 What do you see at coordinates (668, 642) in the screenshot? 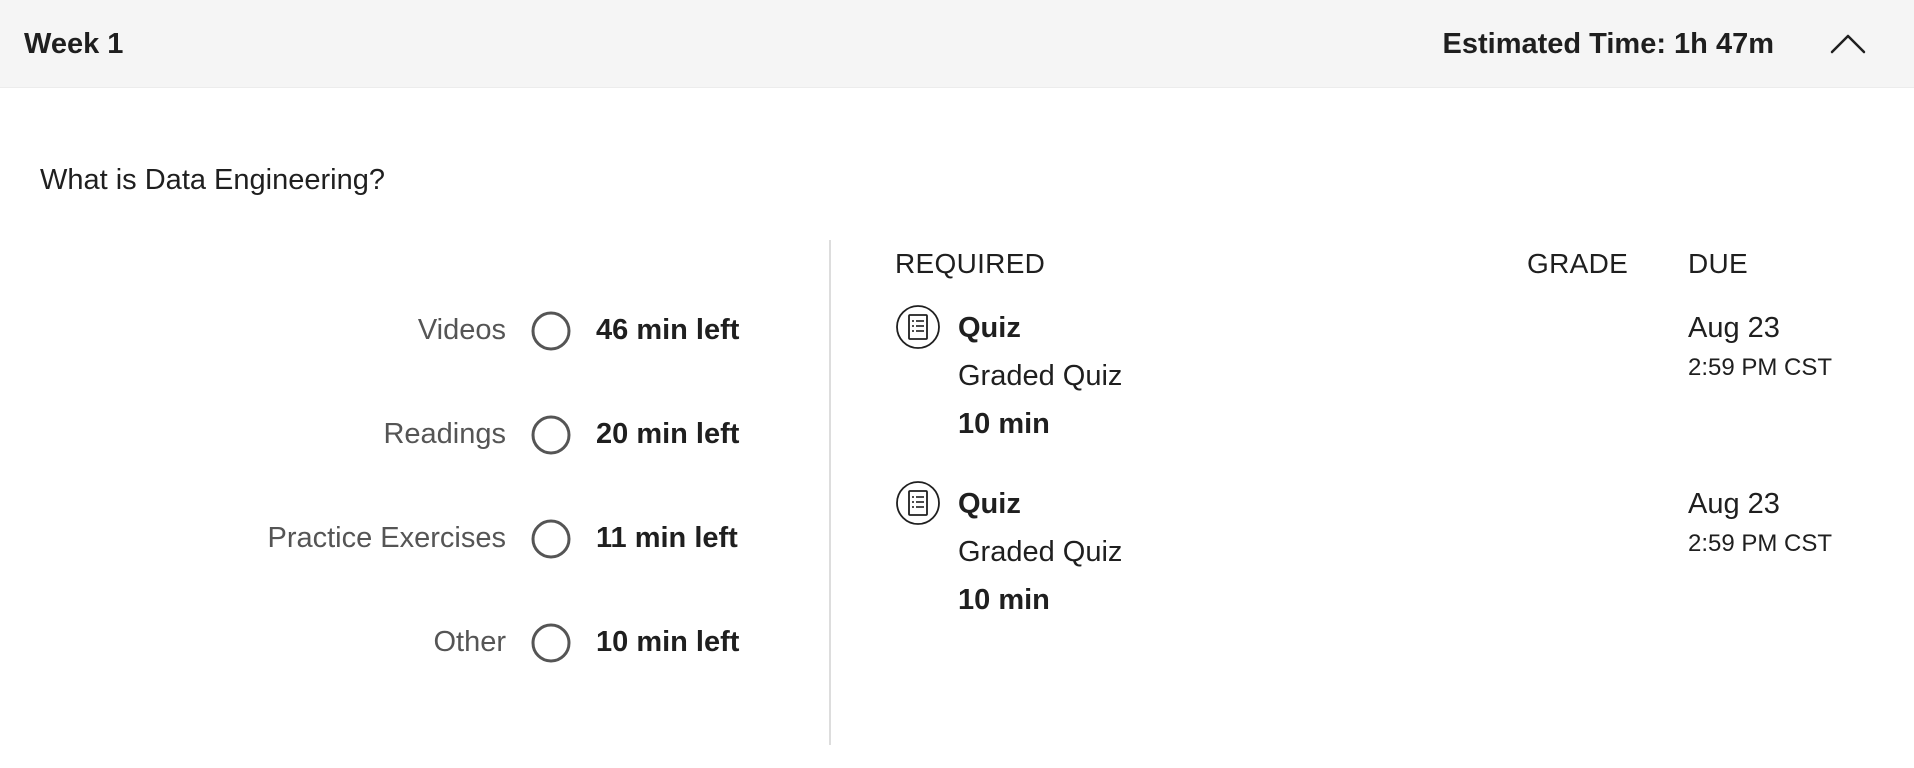
I see `progress-time-left: 10 min left` at bounding box center [668, 642].